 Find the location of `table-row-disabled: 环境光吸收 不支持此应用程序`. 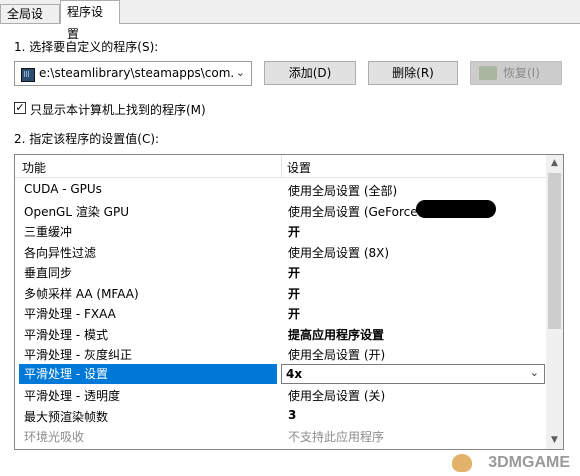

table-row-disabled: 环境光吸收 不支持此应用程序 is located at coordinates (281, 435).